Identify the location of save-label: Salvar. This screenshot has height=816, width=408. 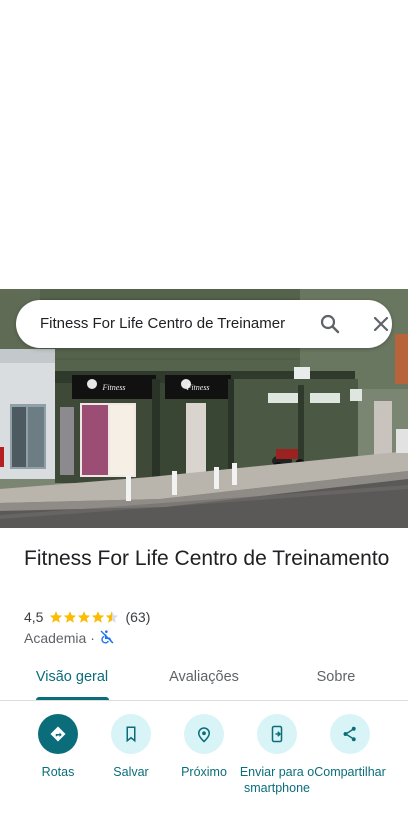
(131, 772).